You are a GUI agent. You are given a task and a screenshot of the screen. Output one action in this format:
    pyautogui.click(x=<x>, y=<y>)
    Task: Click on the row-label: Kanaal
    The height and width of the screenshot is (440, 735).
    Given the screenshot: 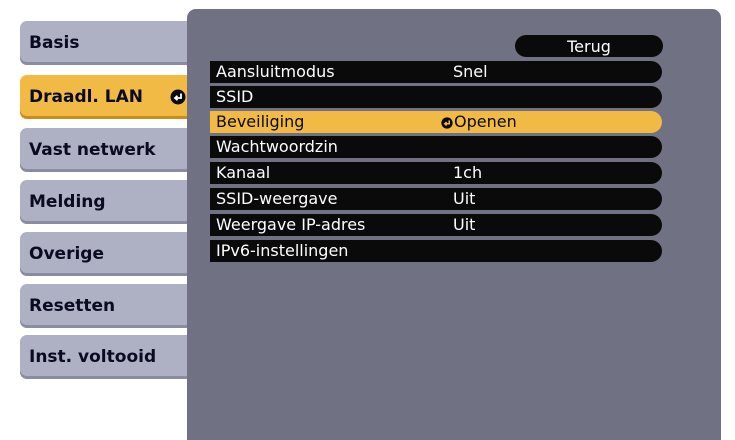 What is the action you would take?
    pyautogui.click(x=243, y=172)
    